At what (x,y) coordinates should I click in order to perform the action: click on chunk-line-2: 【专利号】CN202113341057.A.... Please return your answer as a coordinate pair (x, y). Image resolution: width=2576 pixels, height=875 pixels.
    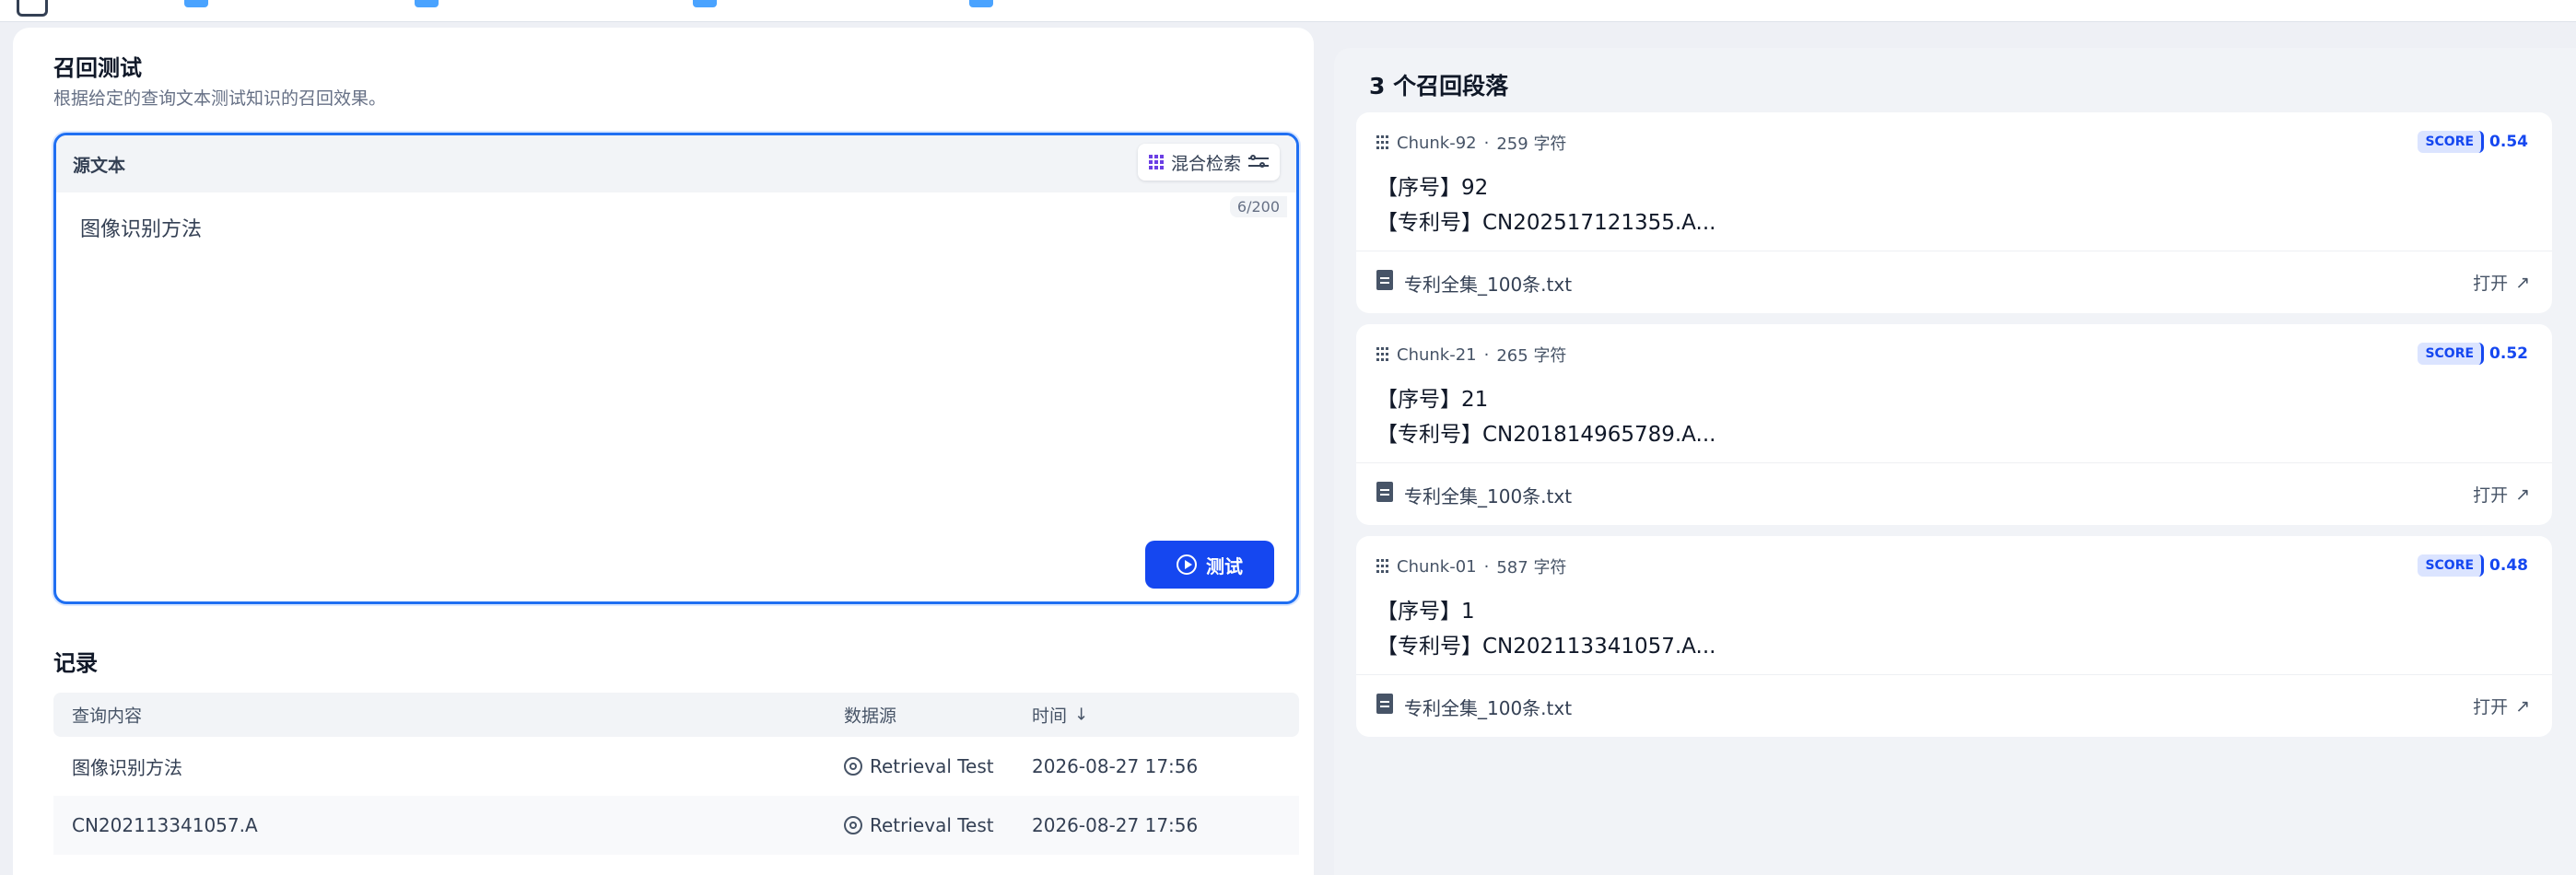
    Looking at the image, I should click on (1546, 647).